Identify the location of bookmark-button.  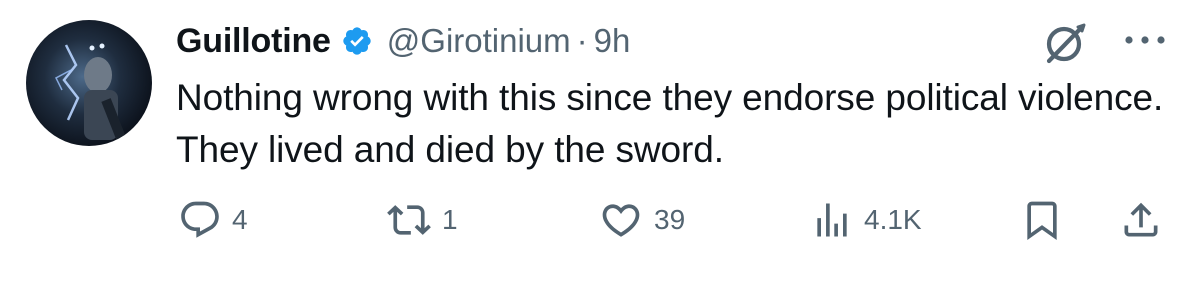
(1042, 220).